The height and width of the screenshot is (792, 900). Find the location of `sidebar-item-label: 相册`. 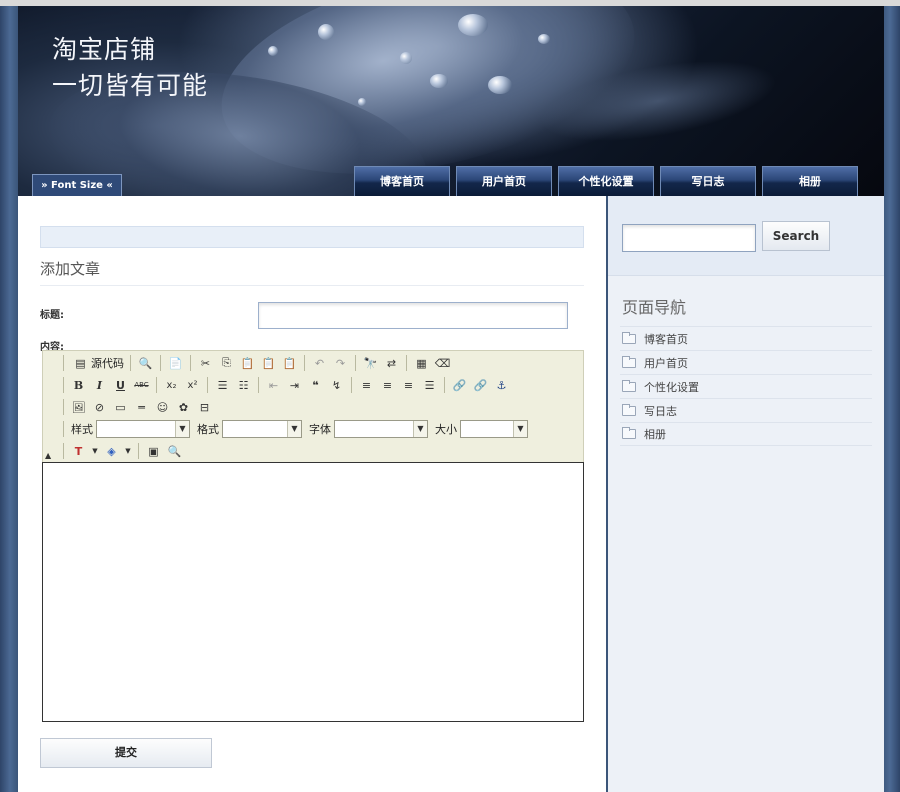

sidebar-item-label: 相册 is located at coordinates (655, 434).